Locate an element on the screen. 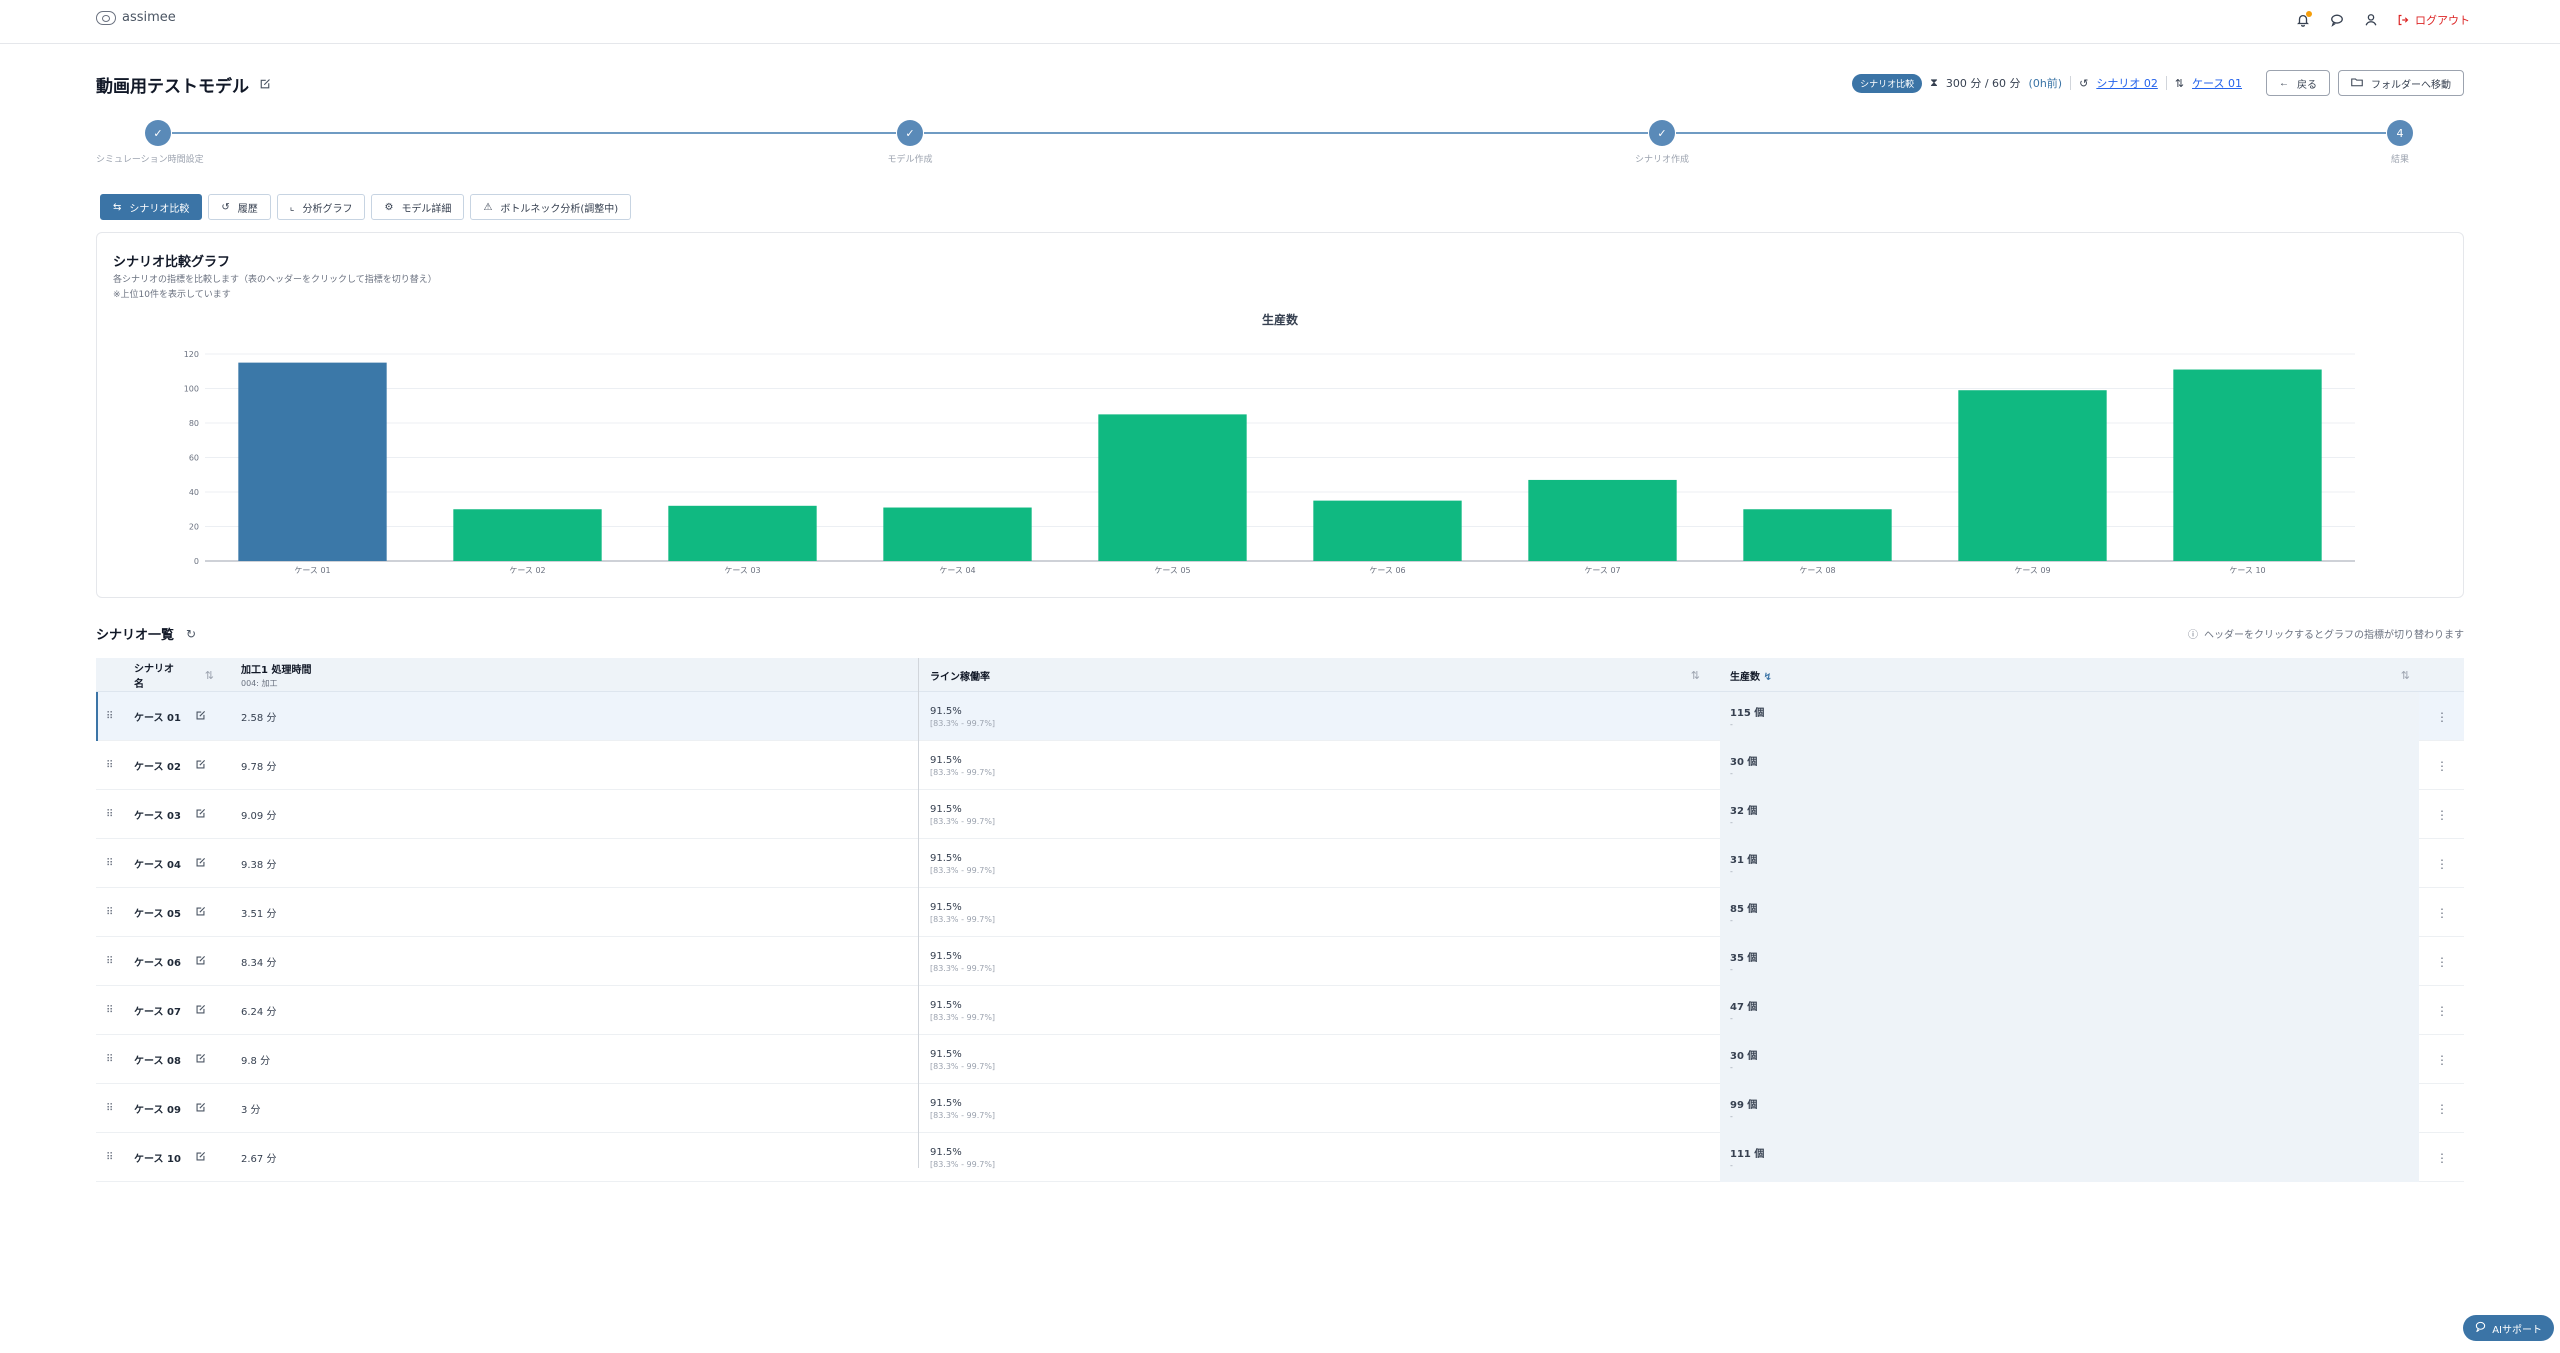  step-4-circle: 4 is located at coordinates (2400, 133).